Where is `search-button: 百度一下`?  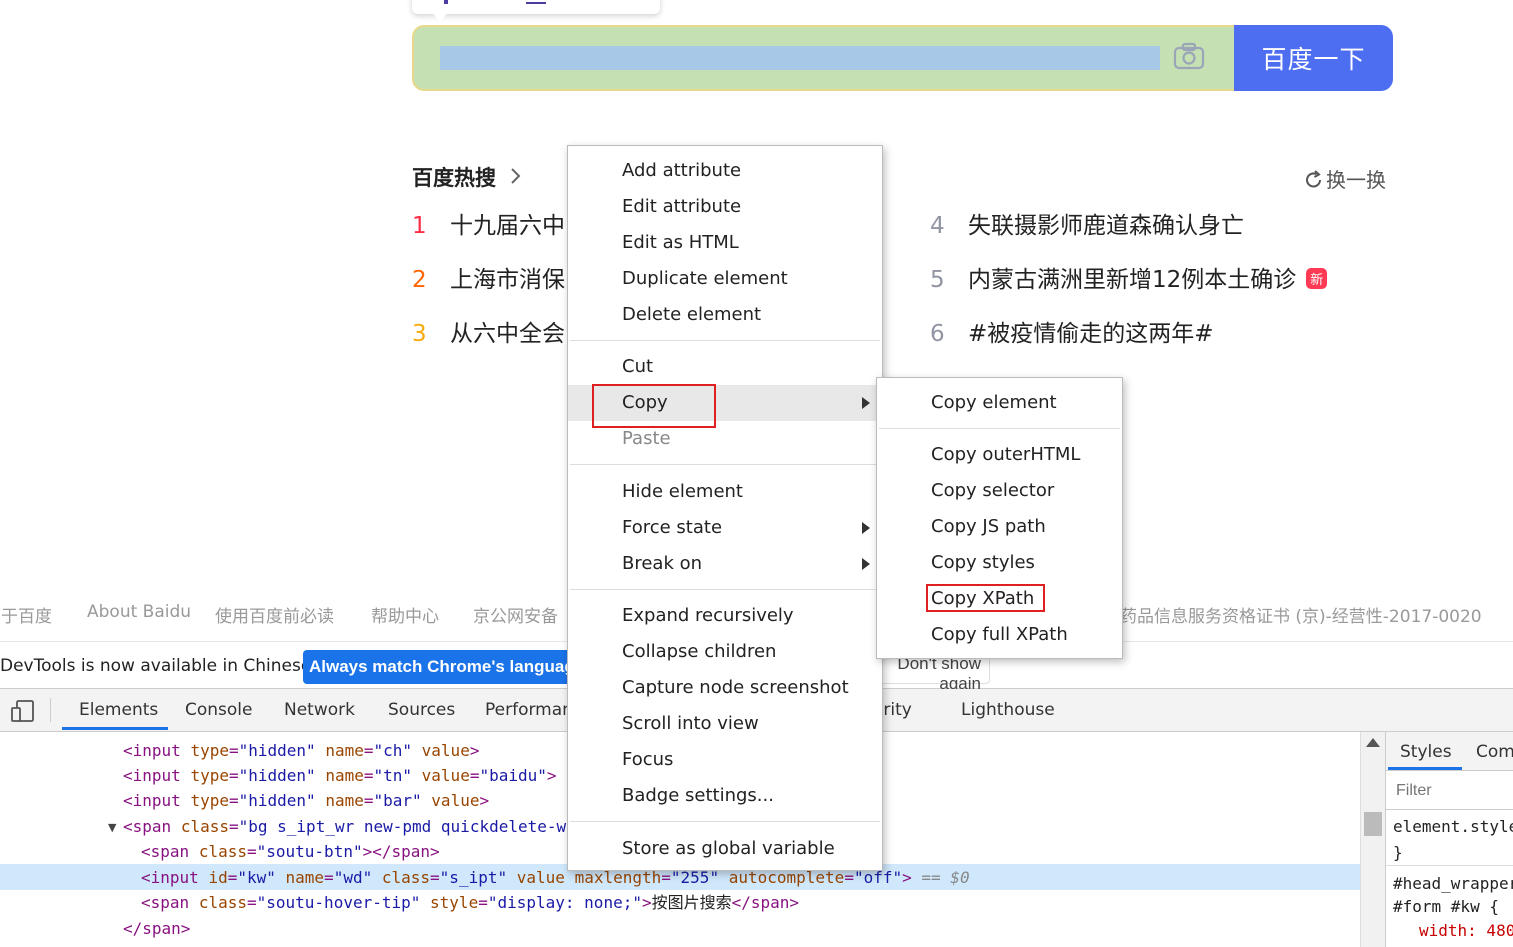
search-button: 百度一下 is located at coordinates (1313, 58).